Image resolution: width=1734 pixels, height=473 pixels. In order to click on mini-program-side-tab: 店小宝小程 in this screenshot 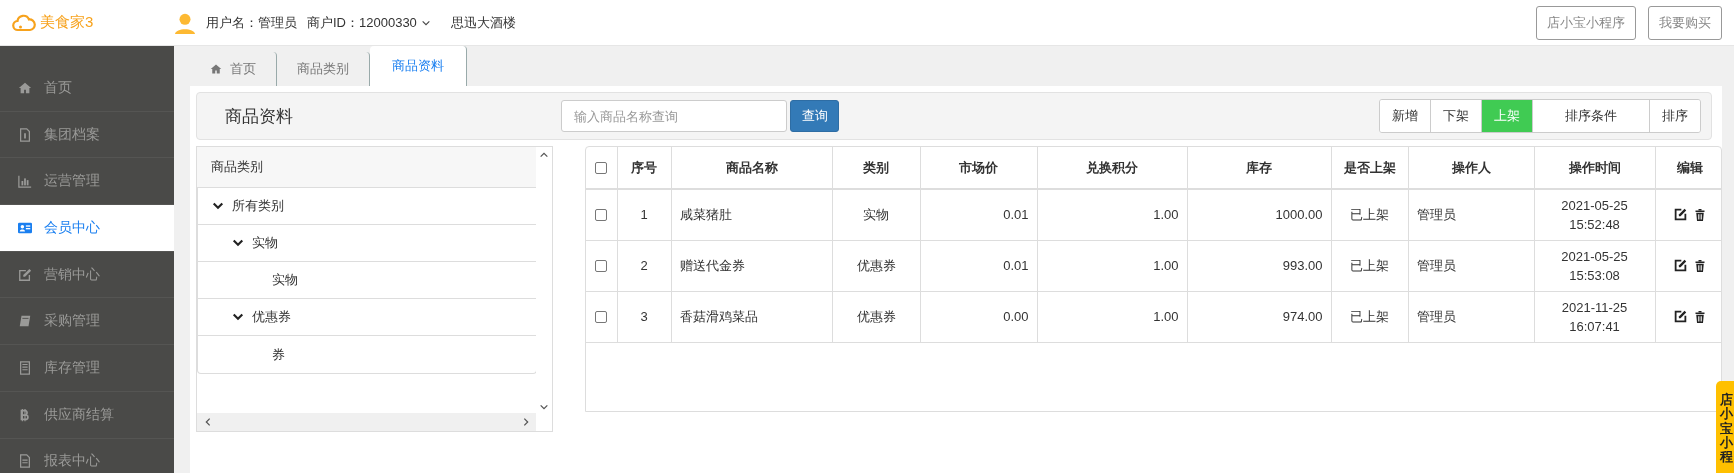, I will do `click(1725, 427)`.